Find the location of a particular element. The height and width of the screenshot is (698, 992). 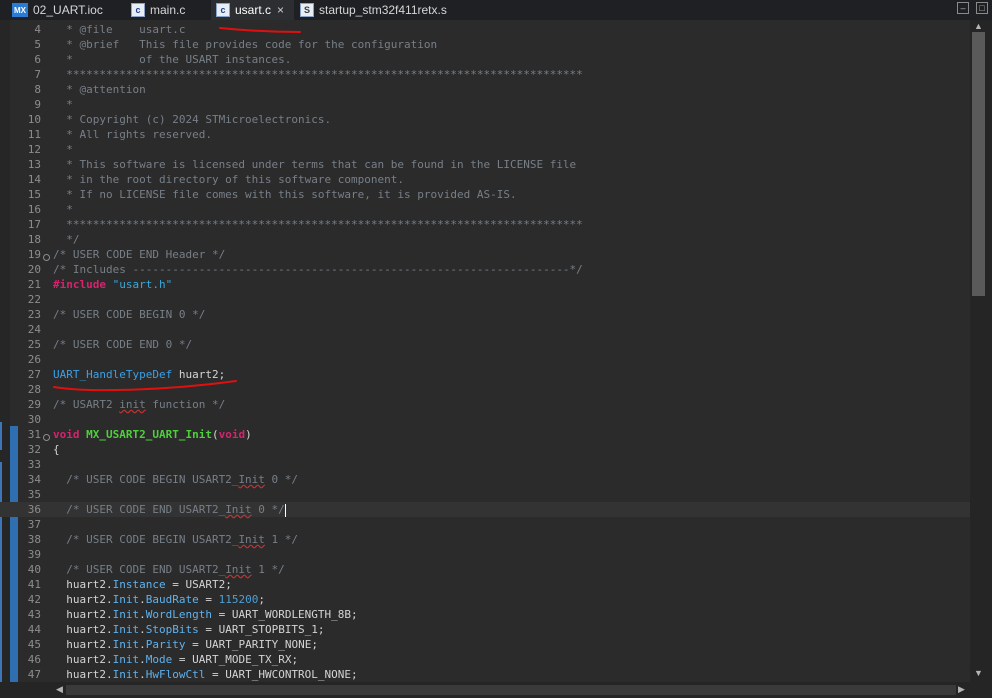

code-token: * is located at coordinates (63, 209).